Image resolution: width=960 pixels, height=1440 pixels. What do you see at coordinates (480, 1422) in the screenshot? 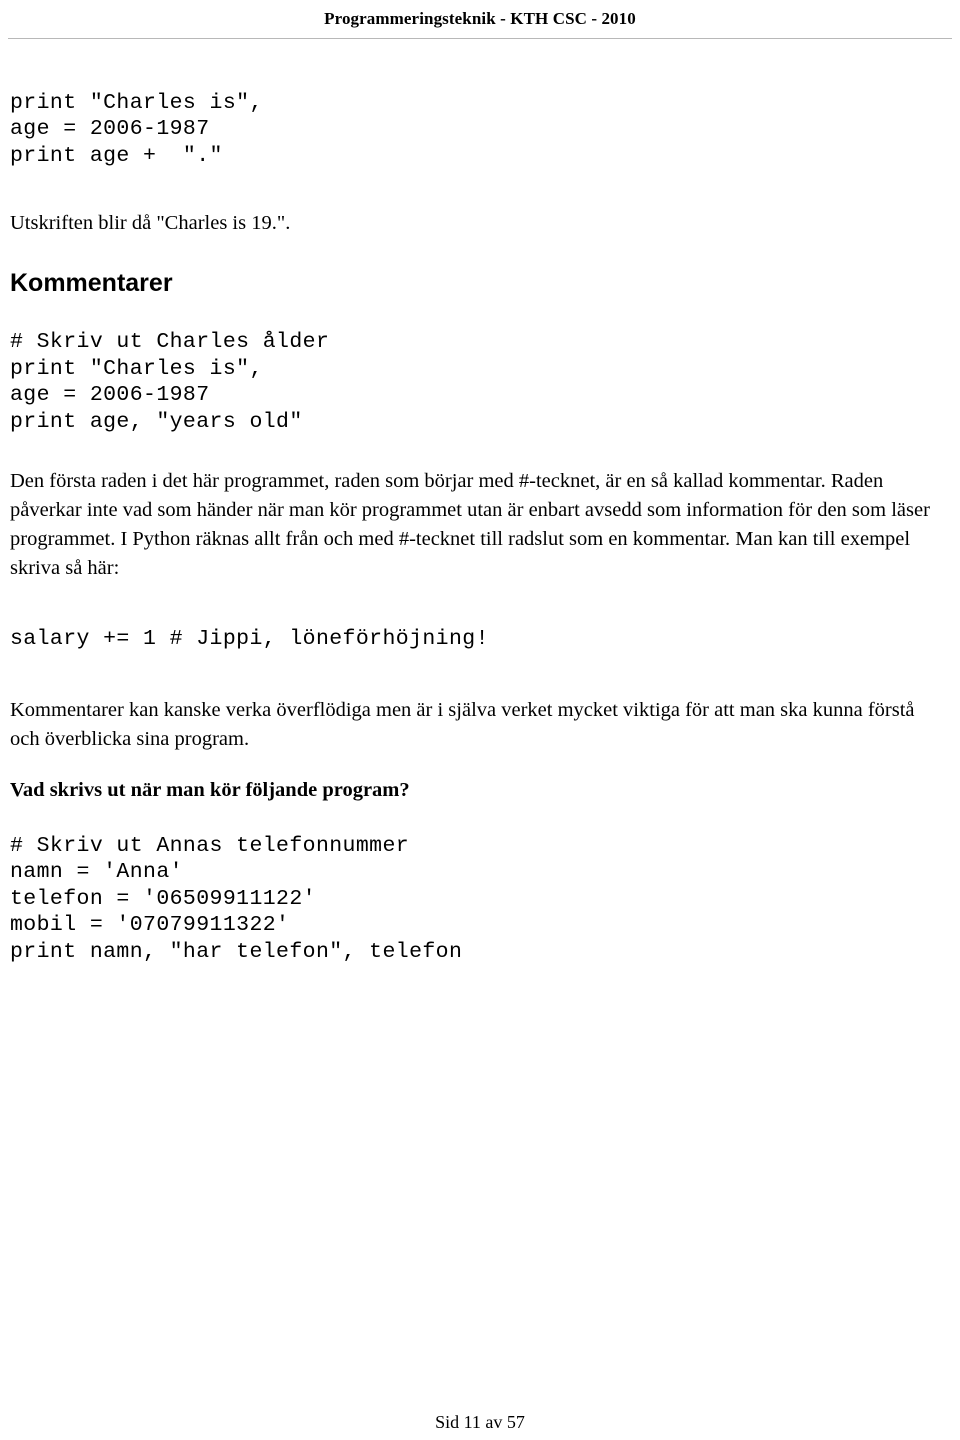
I see `page-footer: Sid 11 av 57` at bounding box center [480, 1422].